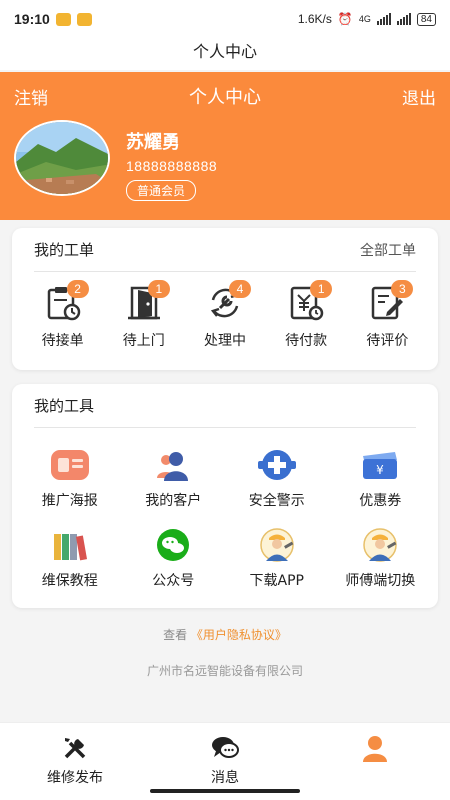  Describe the element at coordinates (387, 315) in the screenshot. I see `order-status-pending-review: 3 待评价` at that location.